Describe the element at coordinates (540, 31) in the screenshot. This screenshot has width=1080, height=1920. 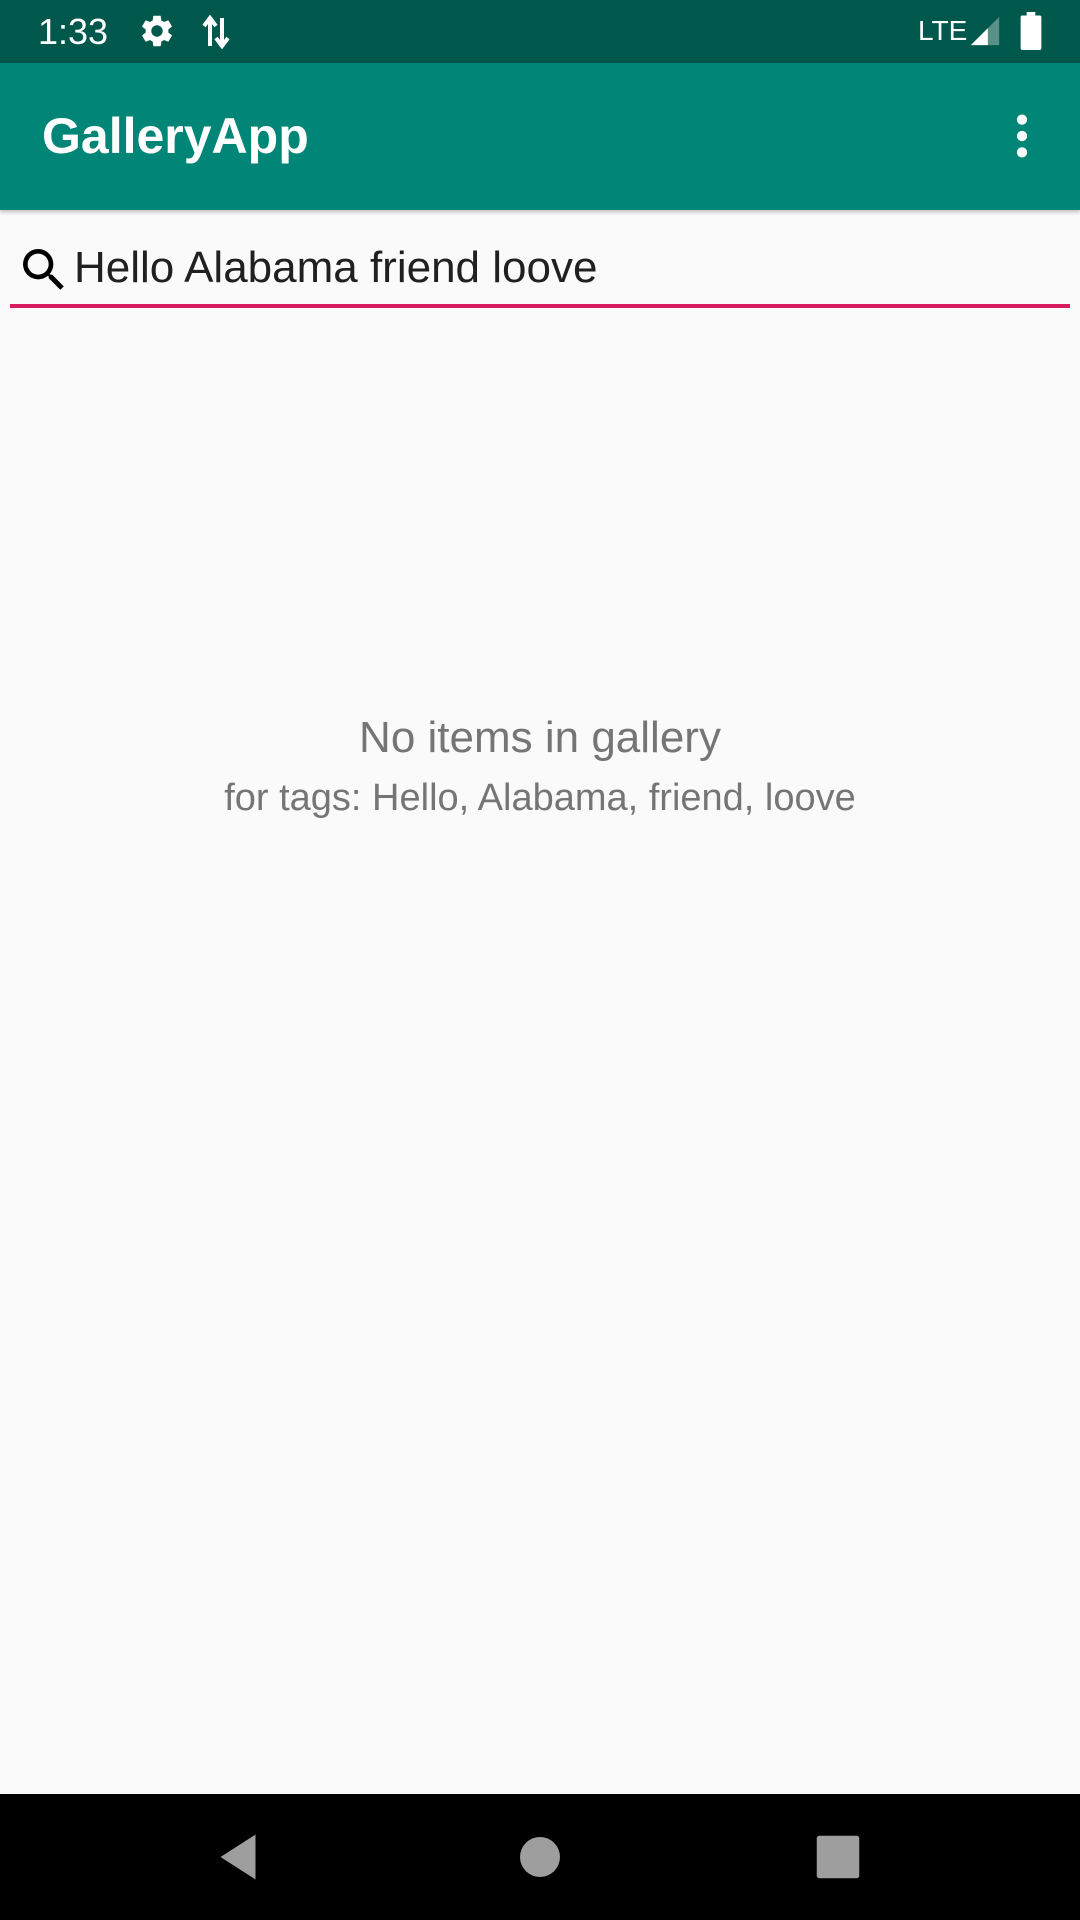
I see `status-bar: 1:33 LTE` at that location.